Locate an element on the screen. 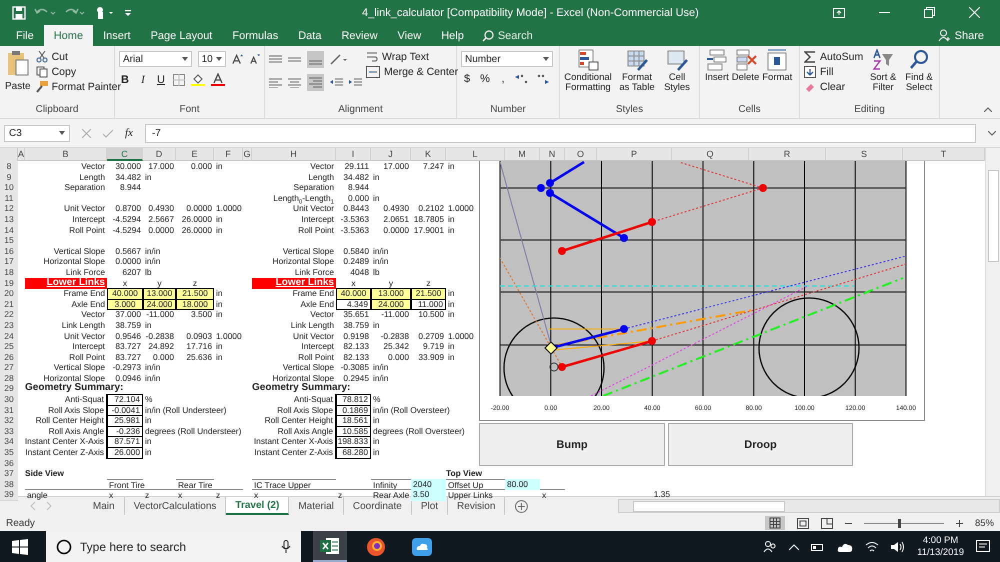 The width and height of the screenshot is (1000, 562). sort-filter-button: Sort & Filter is located at coordinates (883, 71).